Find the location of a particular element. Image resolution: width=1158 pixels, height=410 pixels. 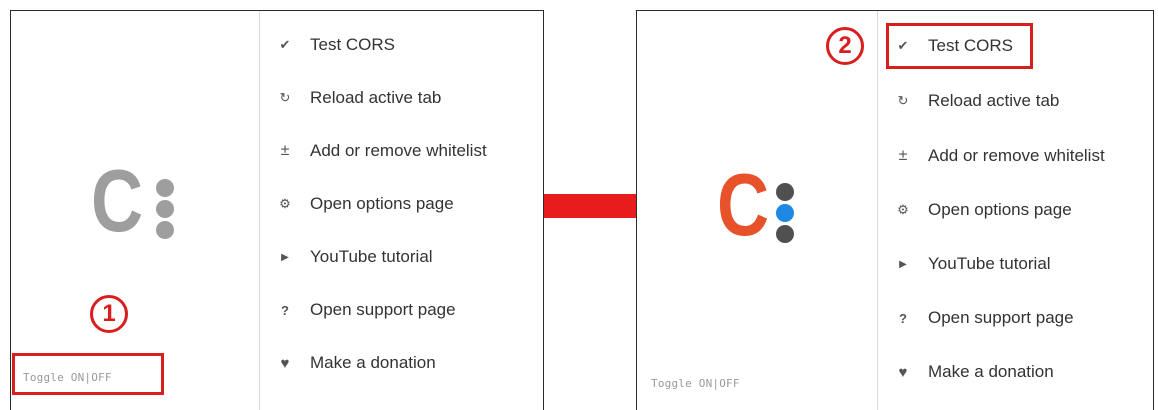

check-icon: ✔ is located at coordinates (285, 44).